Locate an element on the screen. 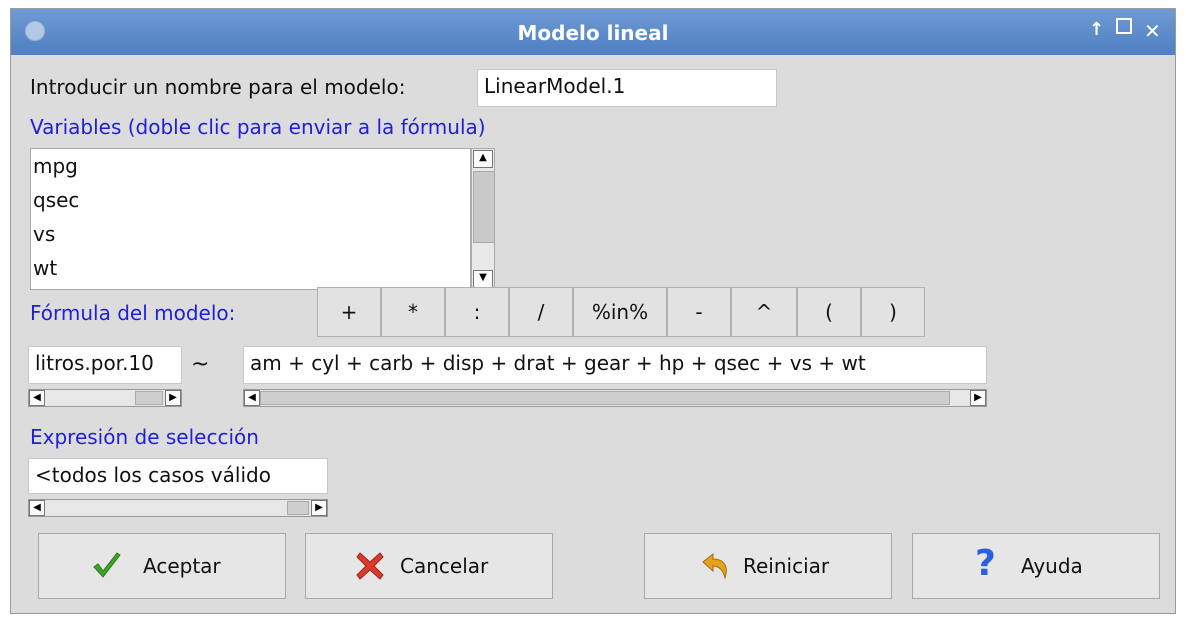  selection-input: <todos los casos válido is located at coordinates (178, 476).